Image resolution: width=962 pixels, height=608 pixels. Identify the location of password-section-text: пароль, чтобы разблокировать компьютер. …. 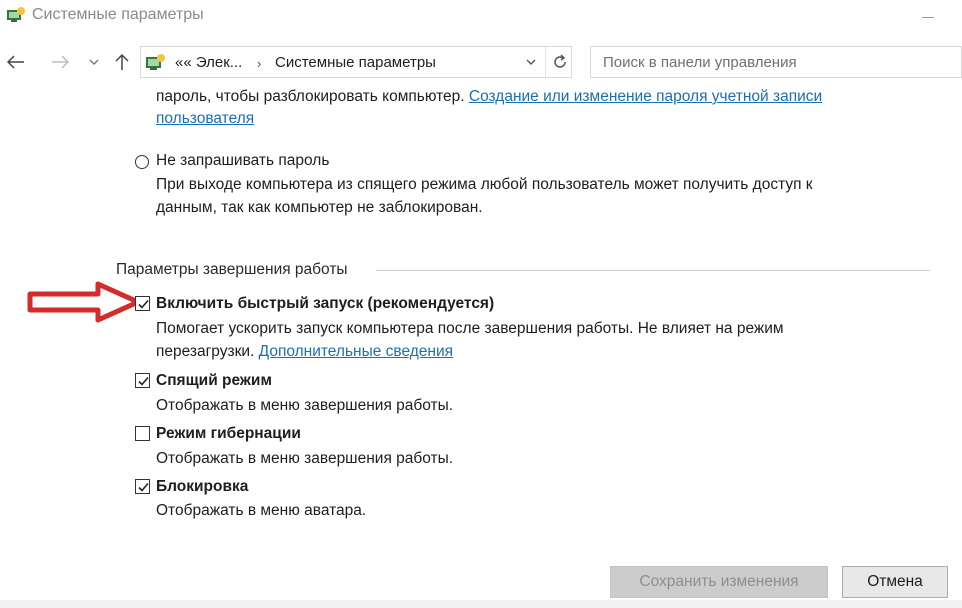
(489, 97).